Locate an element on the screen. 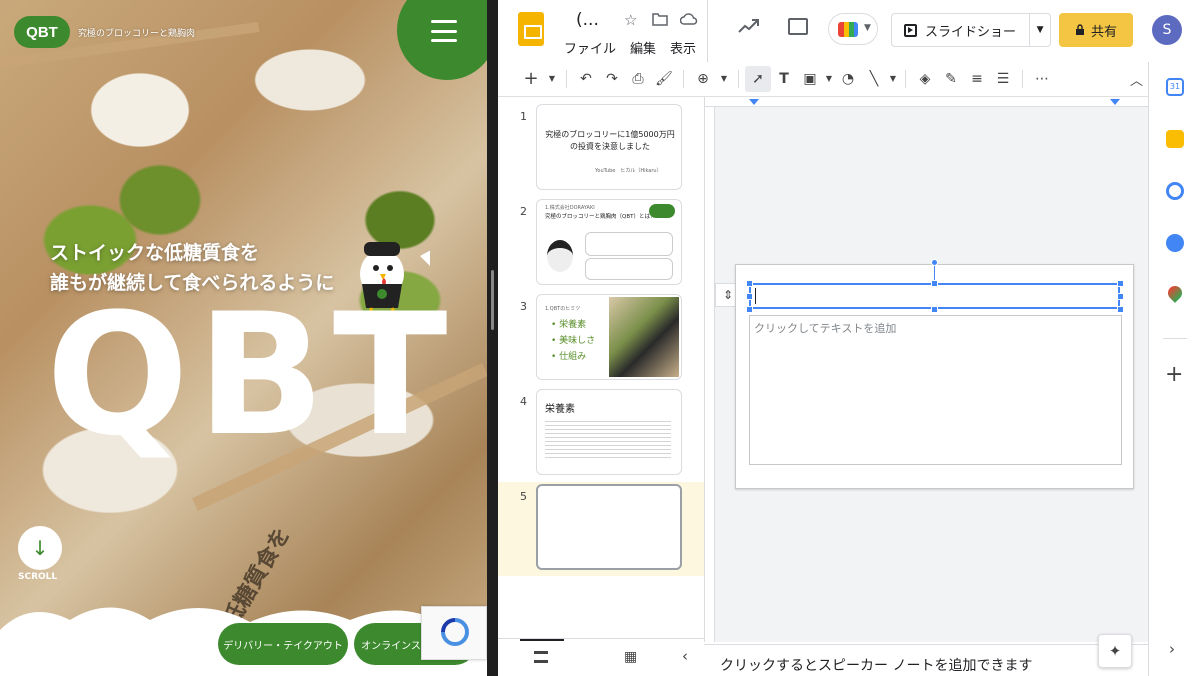  grid-view-icon: ▦ is located at coordinates (630, 657).